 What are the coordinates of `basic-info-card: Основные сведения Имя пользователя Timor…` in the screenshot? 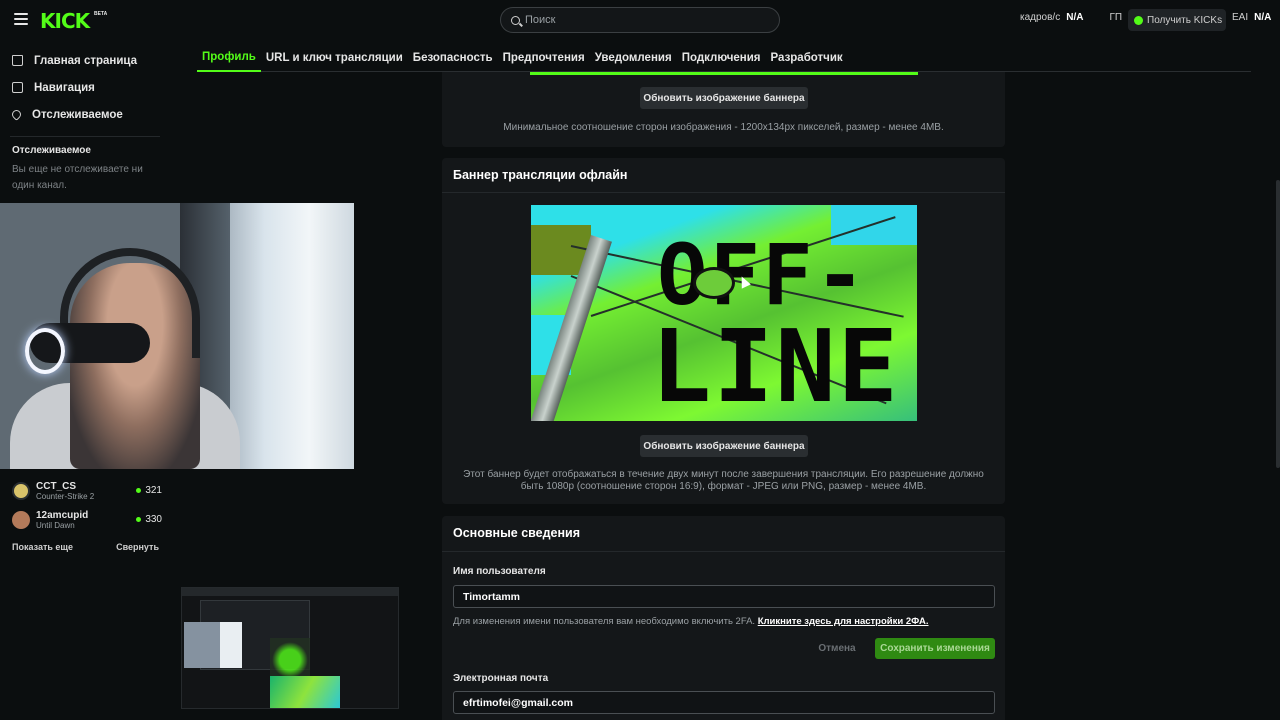 It's located at (723, 618).